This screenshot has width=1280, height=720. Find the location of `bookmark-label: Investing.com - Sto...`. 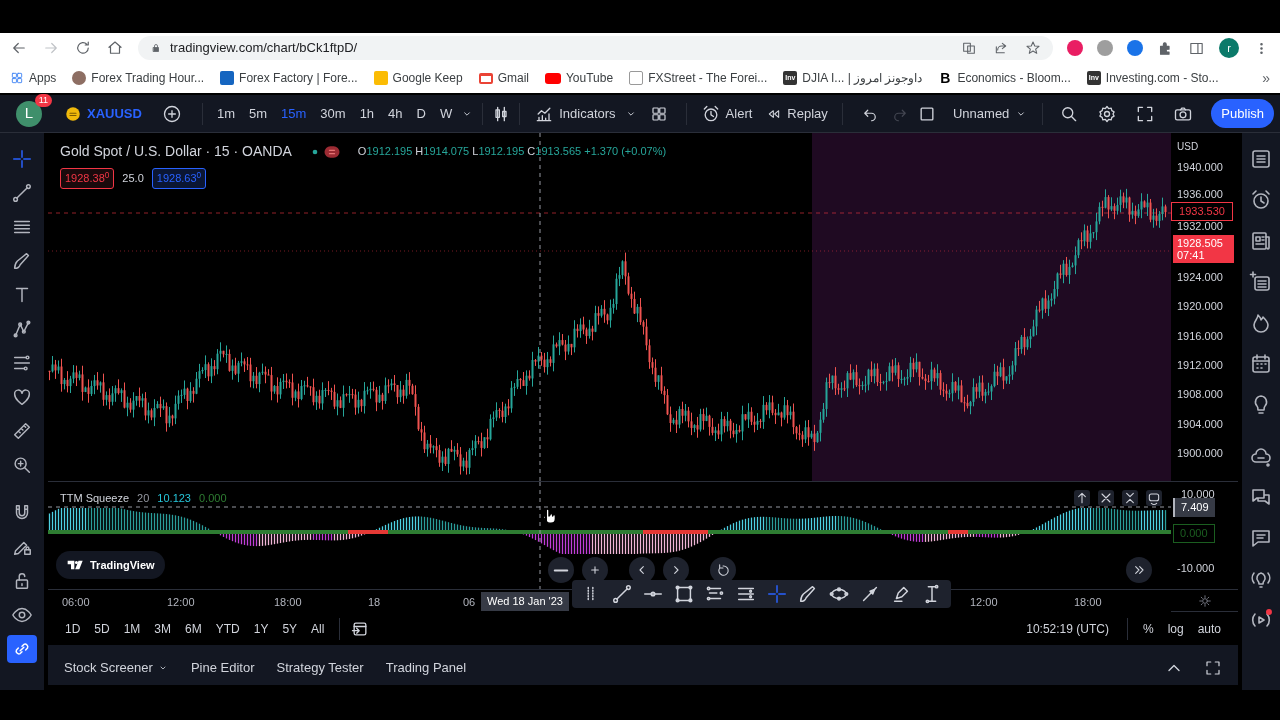

bookmark-label: Investing.com - Sto... is located at coordinates (1162, 78).